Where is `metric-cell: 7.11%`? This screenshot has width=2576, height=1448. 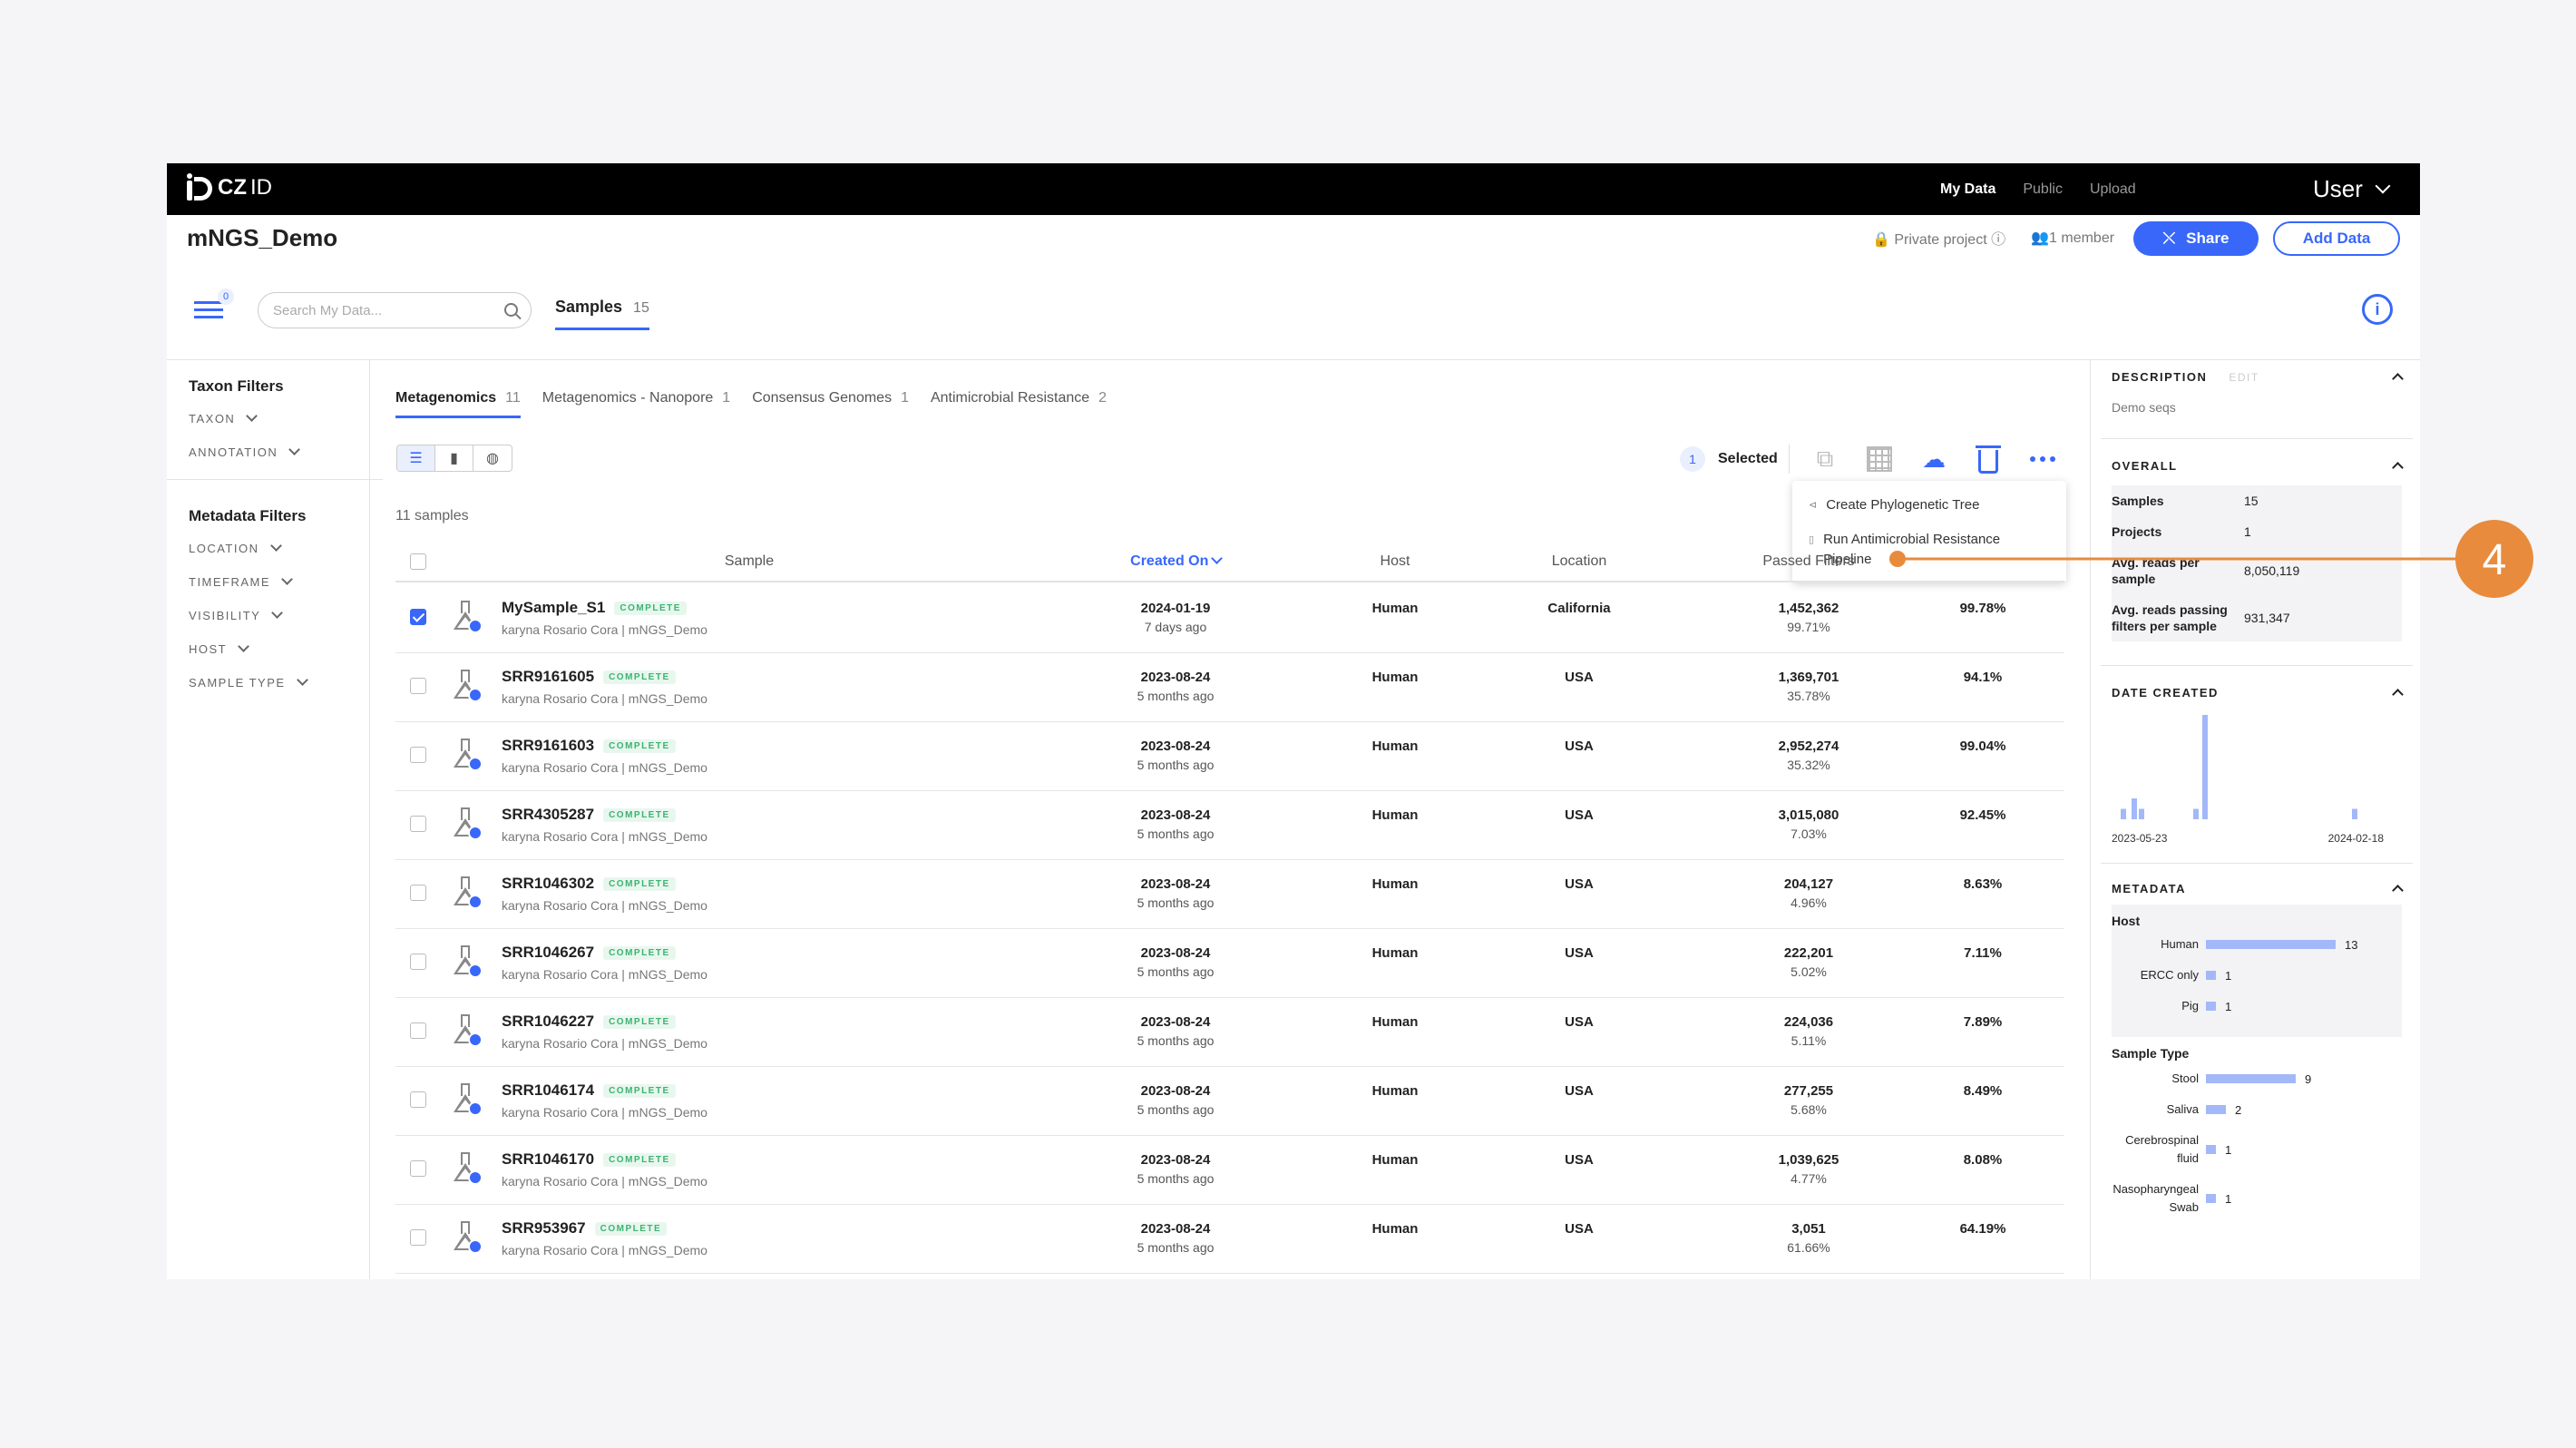
metric-cell: 7.11% is located at coordinates (1983, 953).